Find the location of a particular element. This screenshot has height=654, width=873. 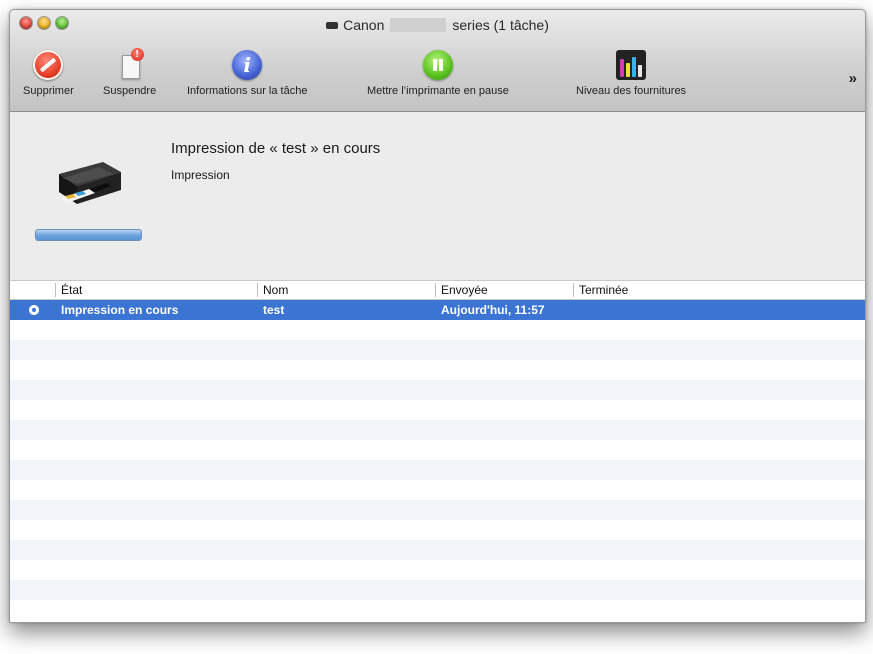

pause-icon is located at coordinates (437, 65).